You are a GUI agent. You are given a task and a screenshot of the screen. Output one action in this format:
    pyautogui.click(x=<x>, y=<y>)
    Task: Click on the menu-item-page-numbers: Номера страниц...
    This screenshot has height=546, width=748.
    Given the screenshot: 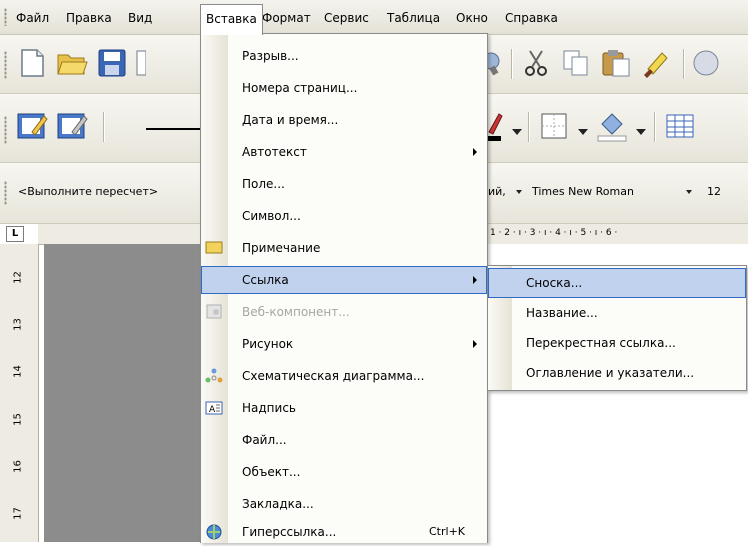 What is the action you would take?
    pyautogui.click(x=344, y=88)
    